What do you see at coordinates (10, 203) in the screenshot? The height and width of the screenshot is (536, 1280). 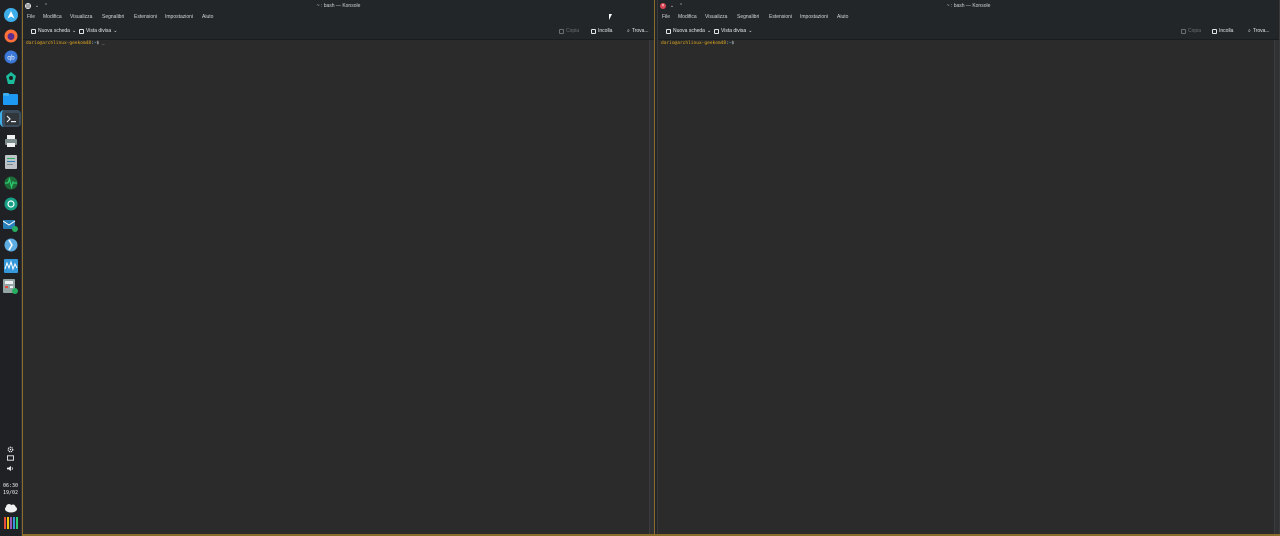 I see `network-icon` at bounding box center [10, 203].